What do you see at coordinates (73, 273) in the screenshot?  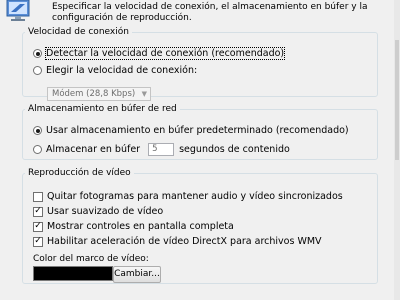 I see `video-border-color-swatch` at bounding box center [73, 273].